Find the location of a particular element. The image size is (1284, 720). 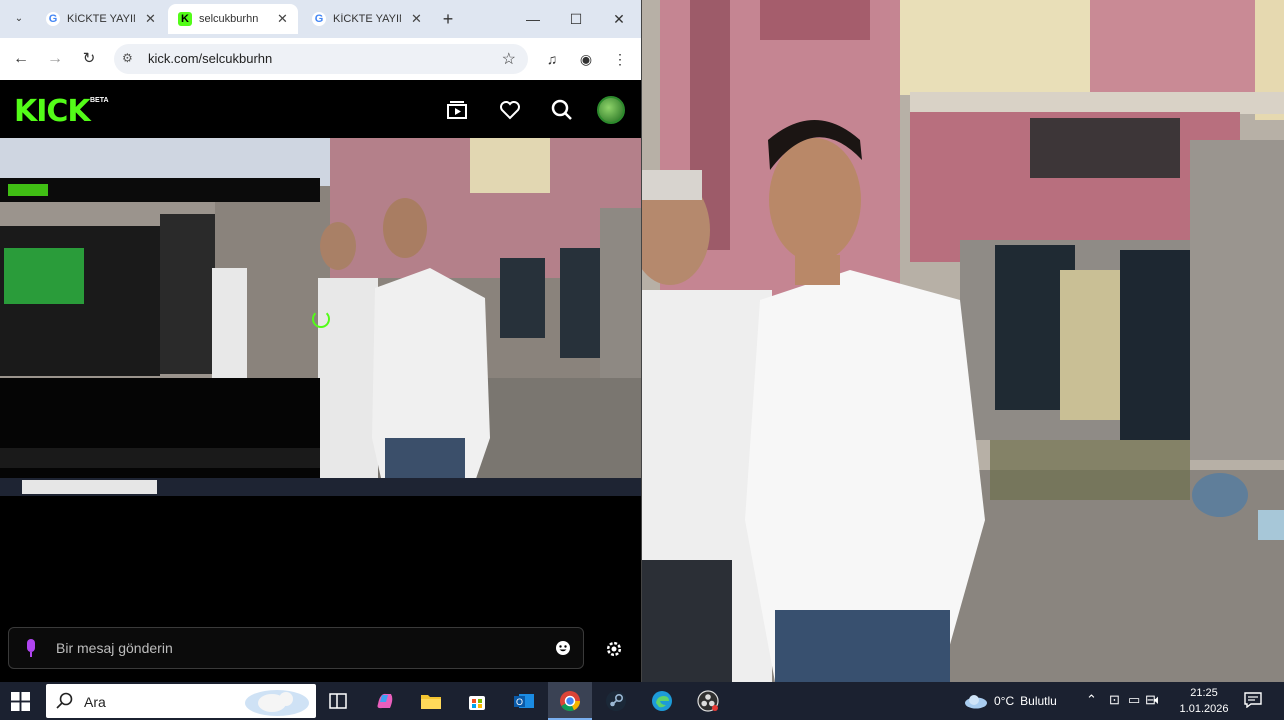

edge-icon is located at coordinates (662, 701).